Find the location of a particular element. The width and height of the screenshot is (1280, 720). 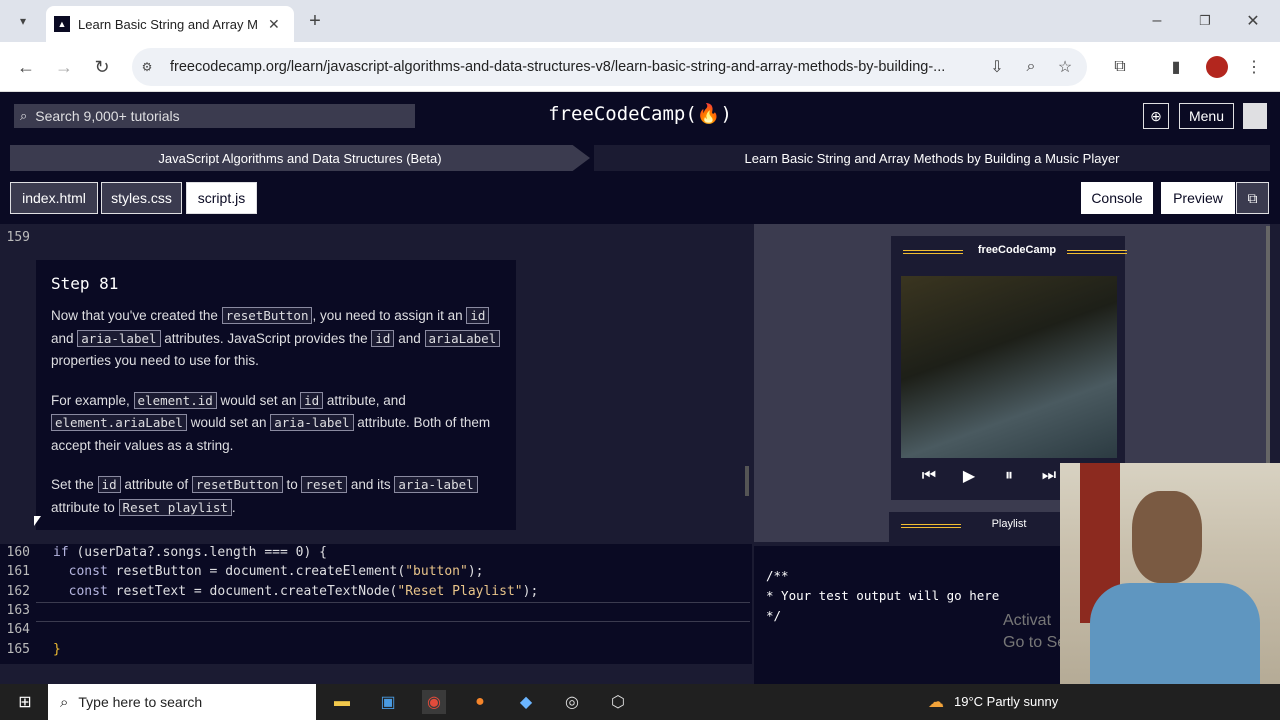

app-icon: ◆ is located at coordinates (526, 702).